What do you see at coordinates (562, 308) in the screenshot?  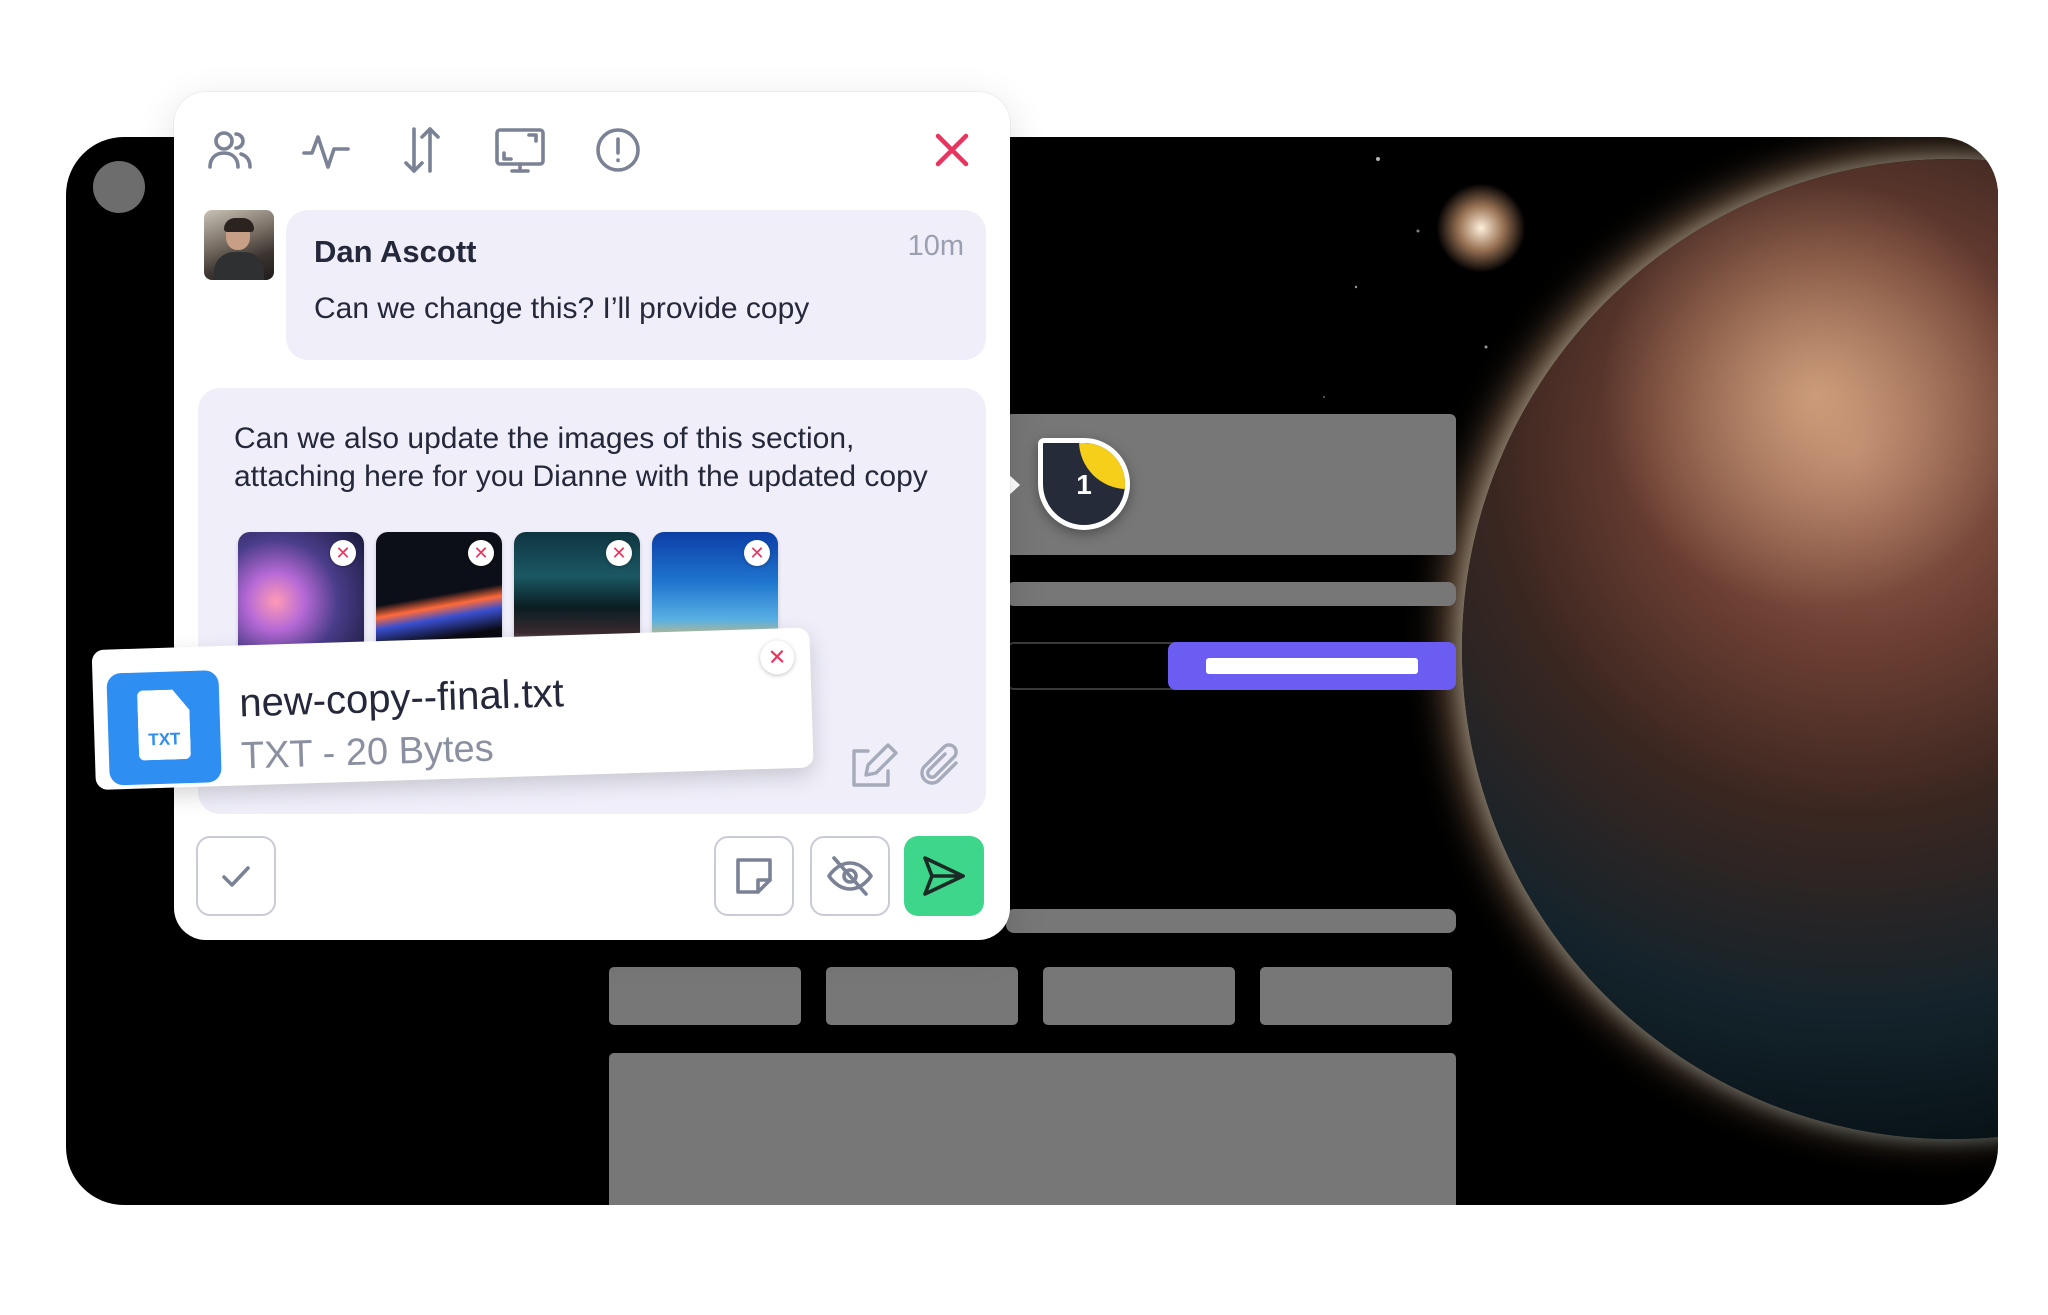 I see `comment-text: Can we change this? I’ll provide copy` at bounding box center [562, 308].